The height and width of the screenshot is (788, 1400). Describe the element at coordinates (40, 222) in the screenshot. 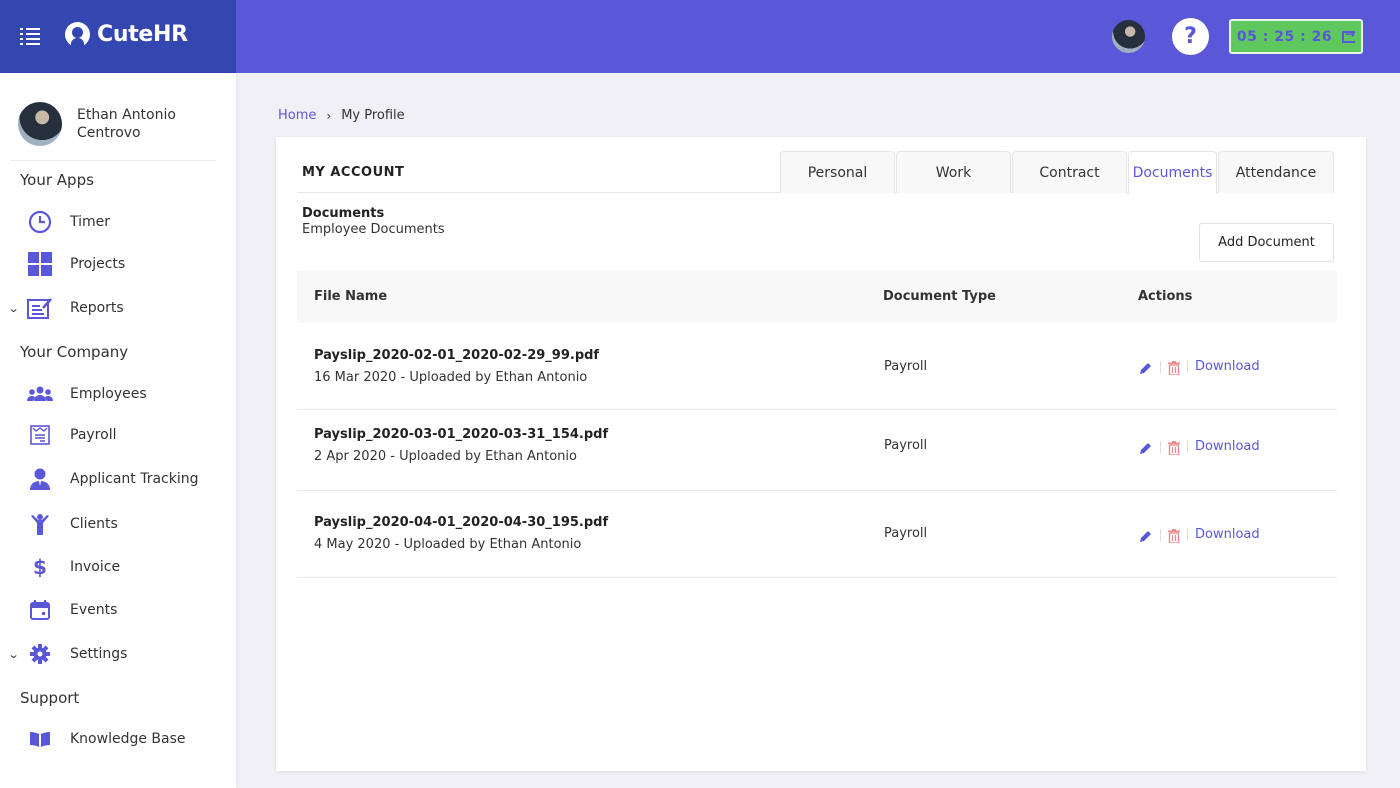

I see `clock-icon` at that location.